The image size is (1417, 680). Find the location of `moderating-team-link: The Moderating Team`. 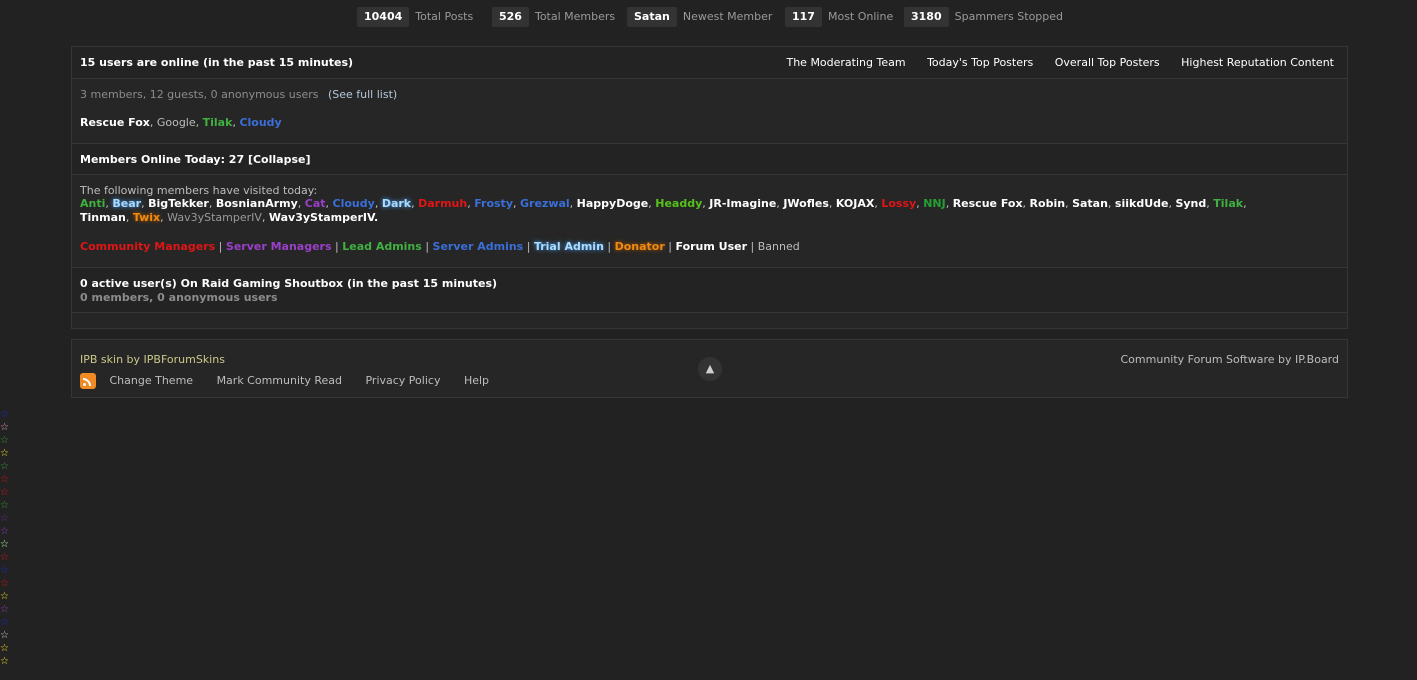

moderating-team-link: The Moderating Team is located at coordinates (845, 62).